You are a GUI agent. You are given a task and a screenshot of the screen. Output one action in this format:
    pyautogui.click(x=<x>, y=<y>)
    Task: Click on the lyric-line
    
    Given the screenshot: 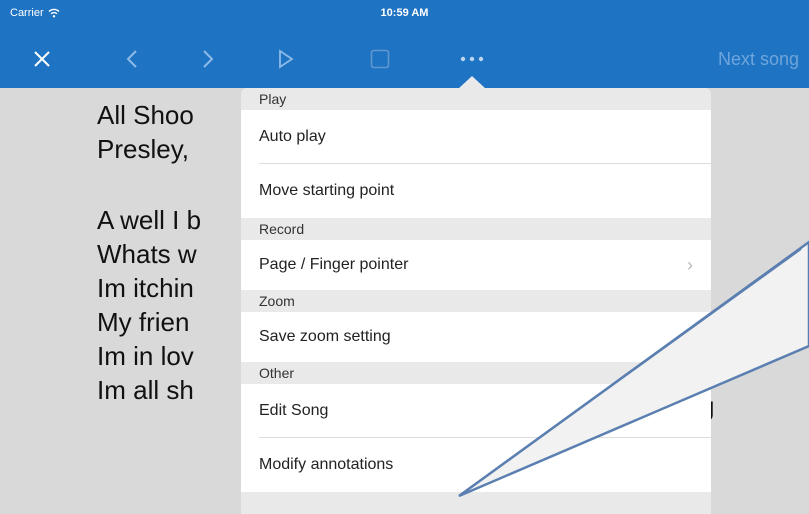 What is the action you would take?
    pyautogui.click(x=149, y=184)
    